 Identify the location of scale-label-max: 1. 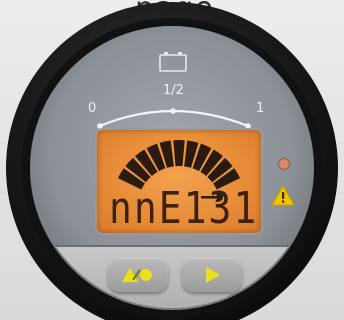
(260, 108).